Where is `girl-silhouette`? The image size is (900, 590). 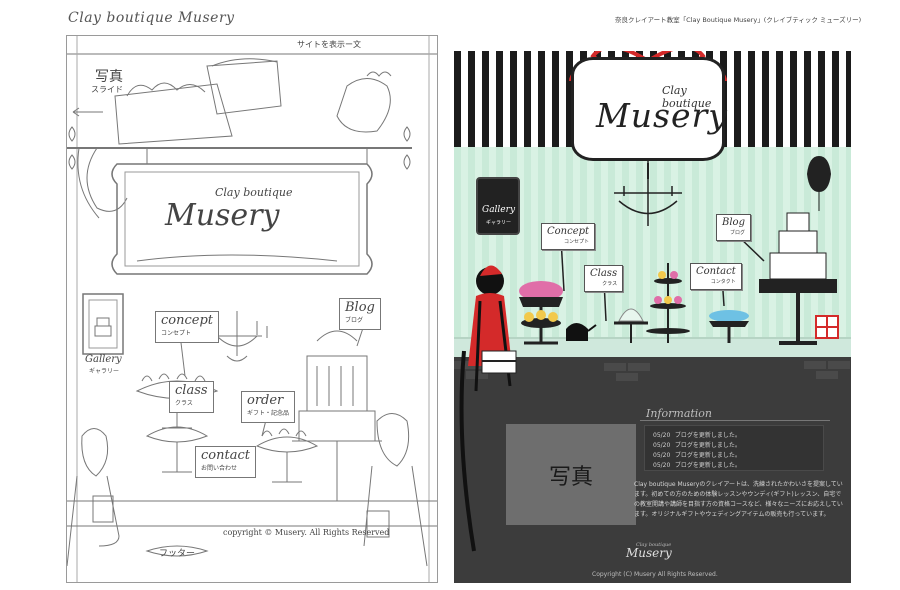 girl-silhouette is located at coordinates (485, 408).